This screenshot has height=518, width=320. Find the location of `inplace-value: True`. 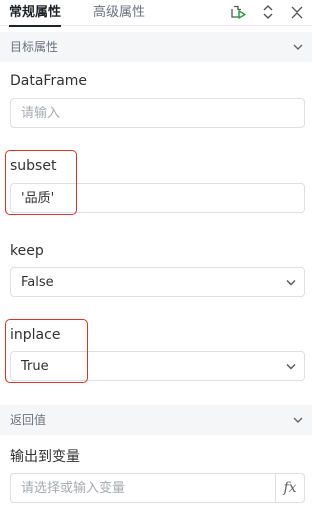

inplace-value: True is located at coordinates (35, 366).